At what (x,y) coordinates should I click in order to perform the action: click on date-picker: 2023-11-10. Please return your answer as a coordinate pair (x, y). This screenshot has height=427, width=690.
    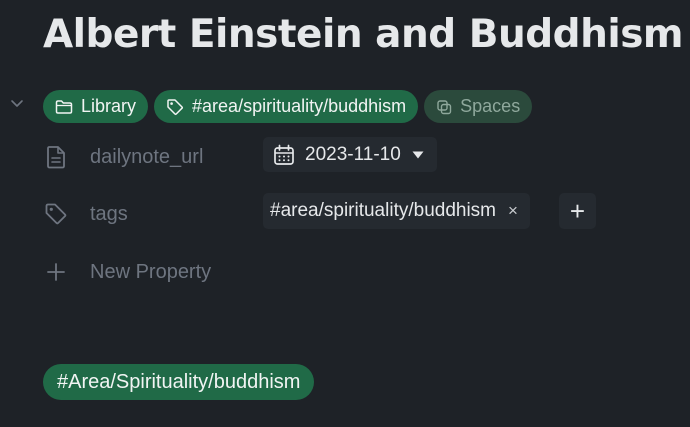
    Looking at the image, I should click on (350, 154).